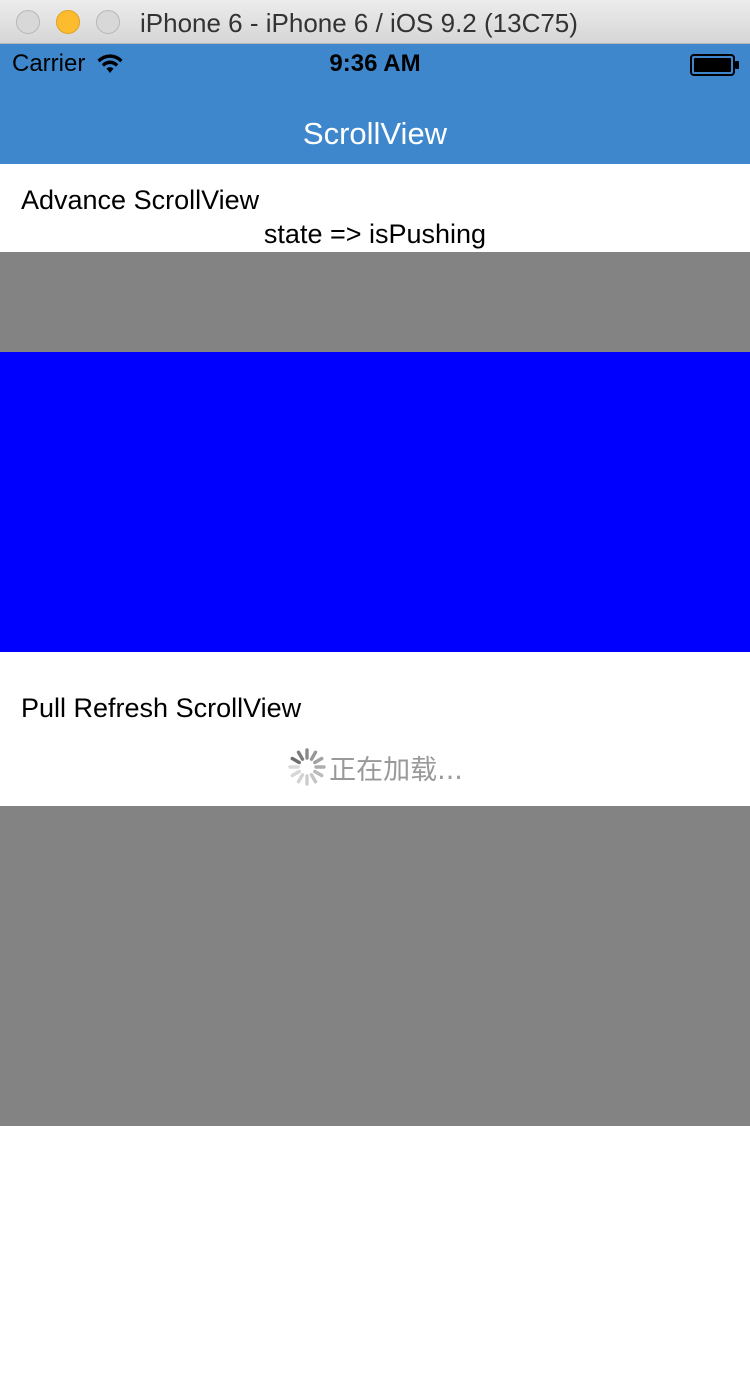  I want to click on advance-scrollview-label: Advance ScrollView, so click(140, 200).